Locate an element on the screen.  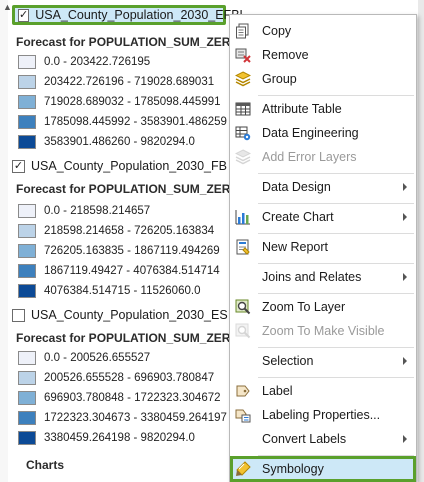
menu-item-data-engineering: Data Engineering is located at coordinates (323, 133).